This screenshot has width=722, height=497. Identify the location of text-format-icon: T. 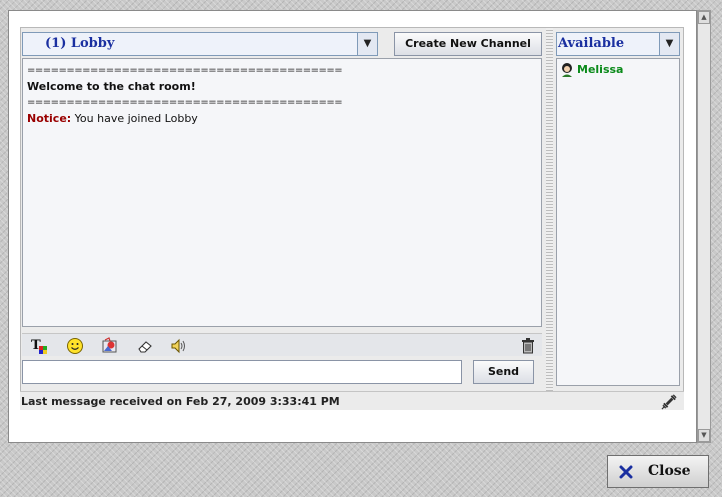
(39, 346).